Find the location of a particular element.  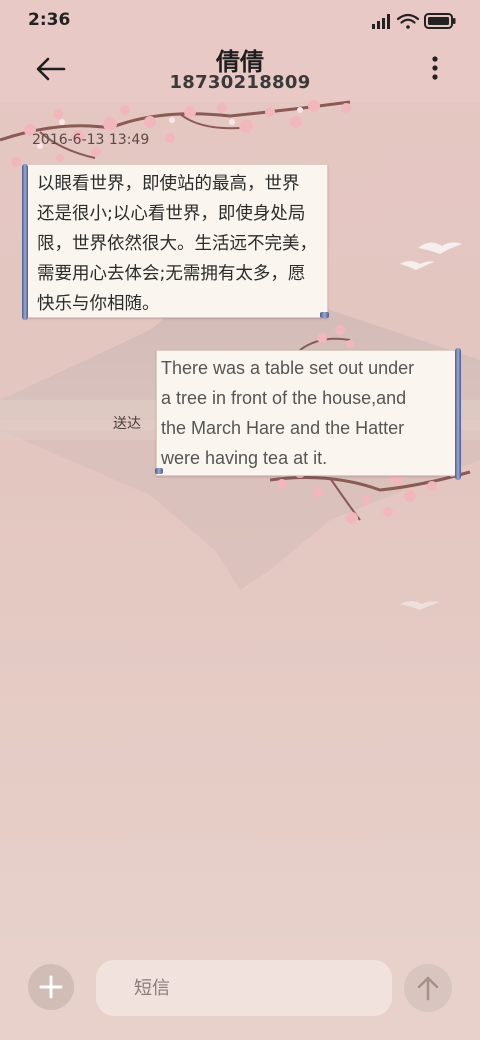

message-line: were having tea at it. is located at coordinates (244, 458).